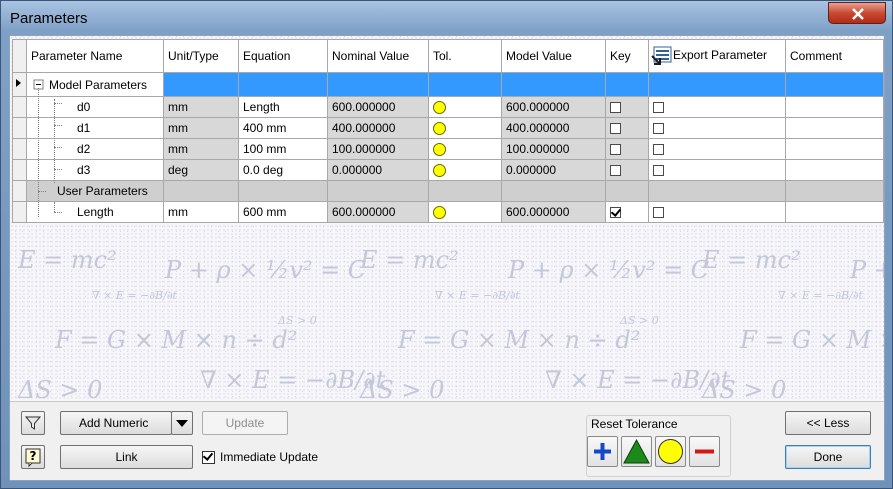 This screenshot has height=489, width=893. Describe the element at coordinates (95, 191) in the screenshot. I see `group-label: User Parameters` at that location.